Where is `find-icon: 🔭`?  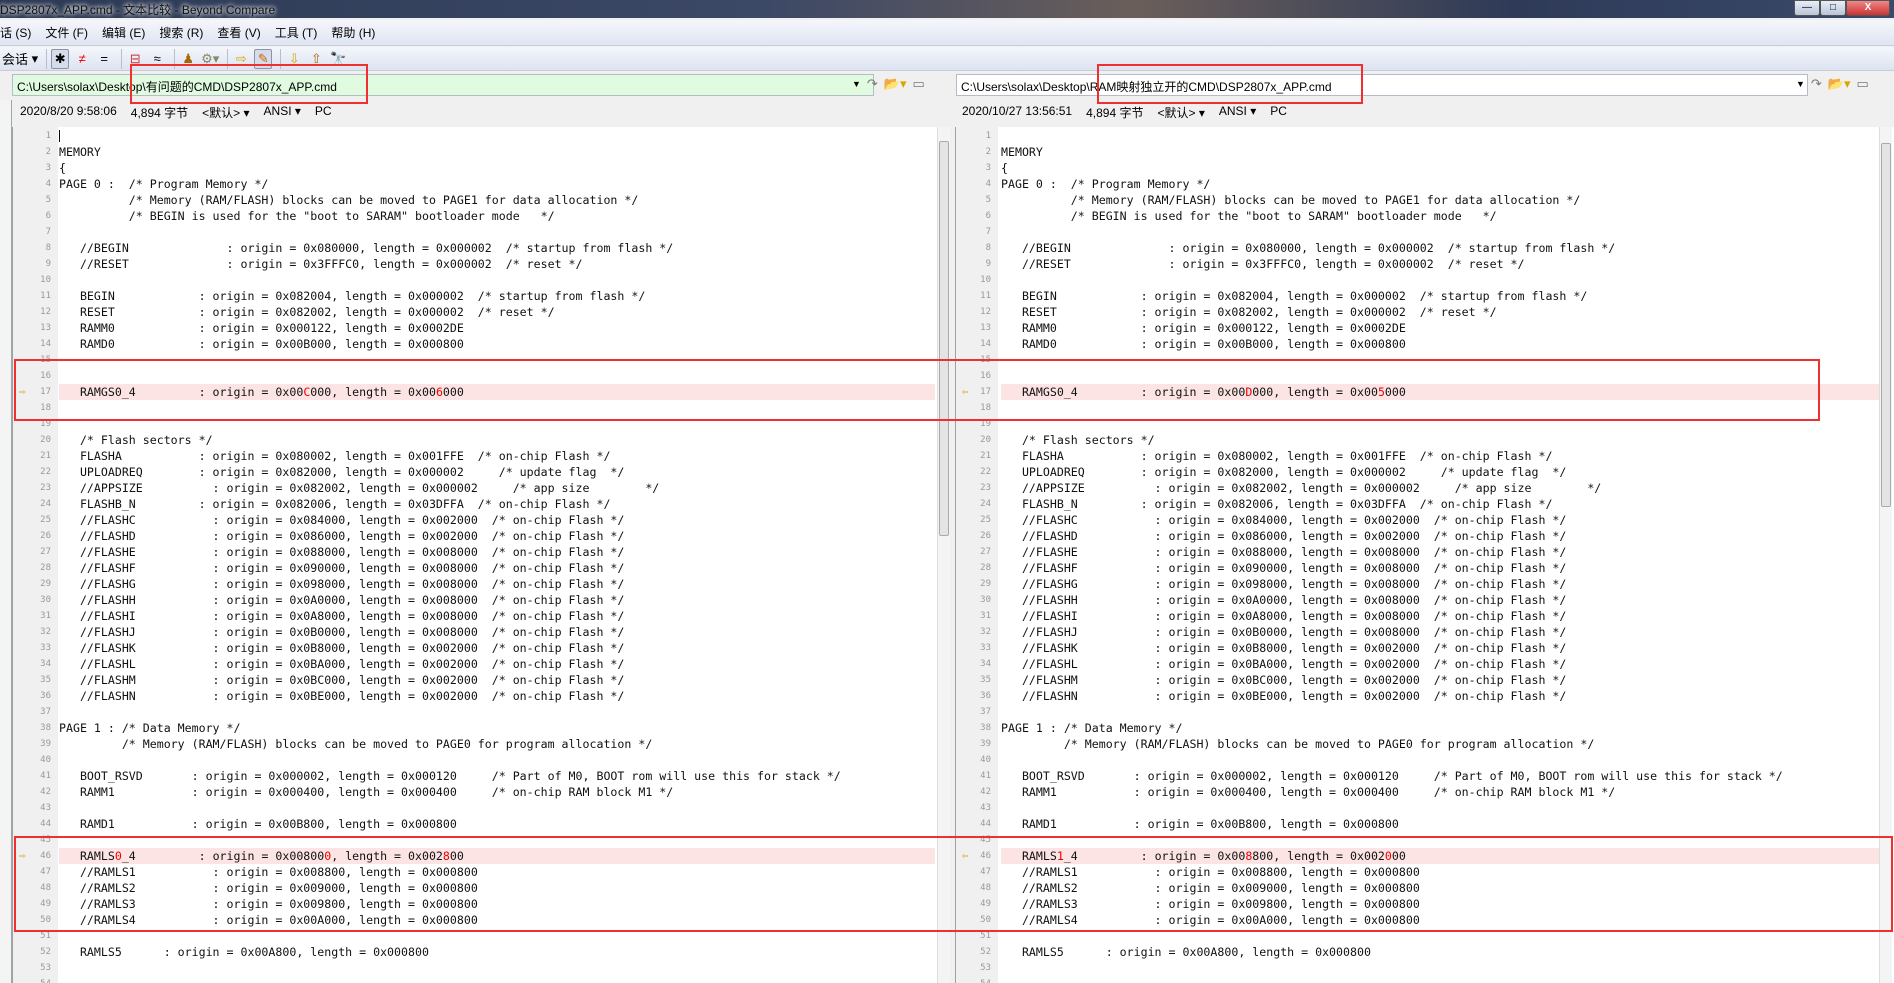 find-icon: 🔭 is located at coordinates (338, 59).